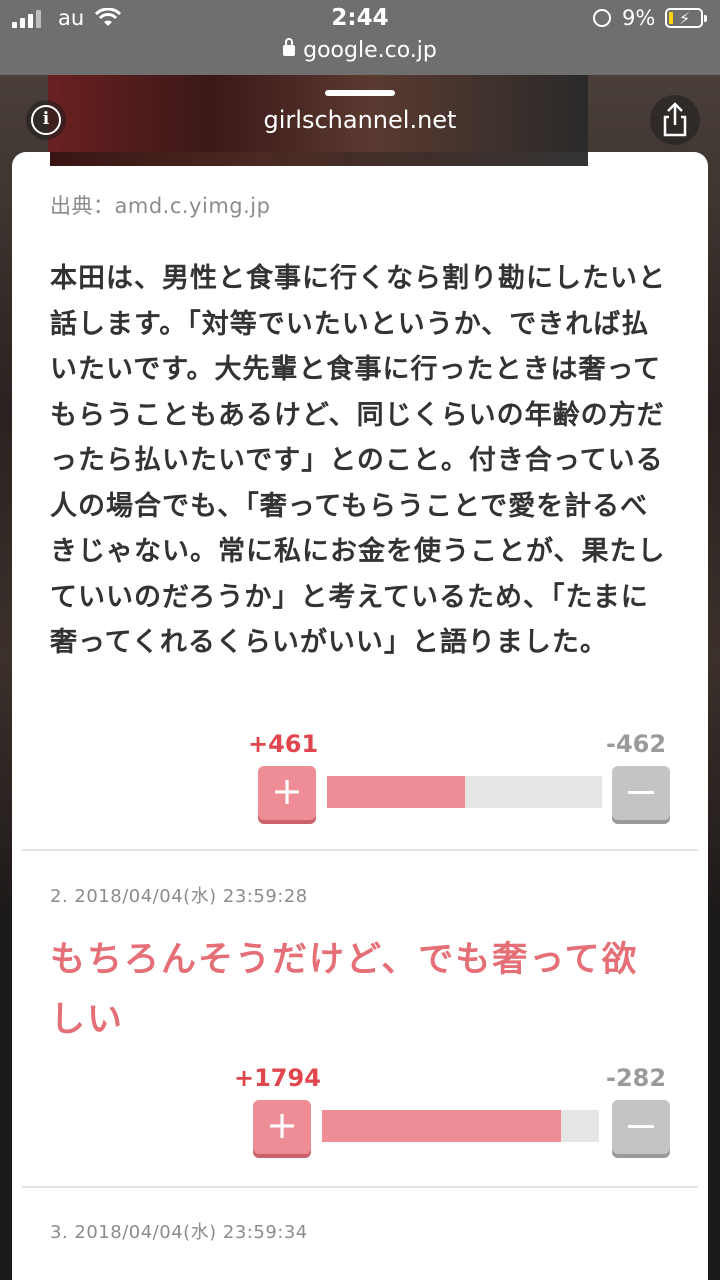  Describe the element at coordinates (360, 18) in the screenshot. I see `clock: 2:44` at that location.